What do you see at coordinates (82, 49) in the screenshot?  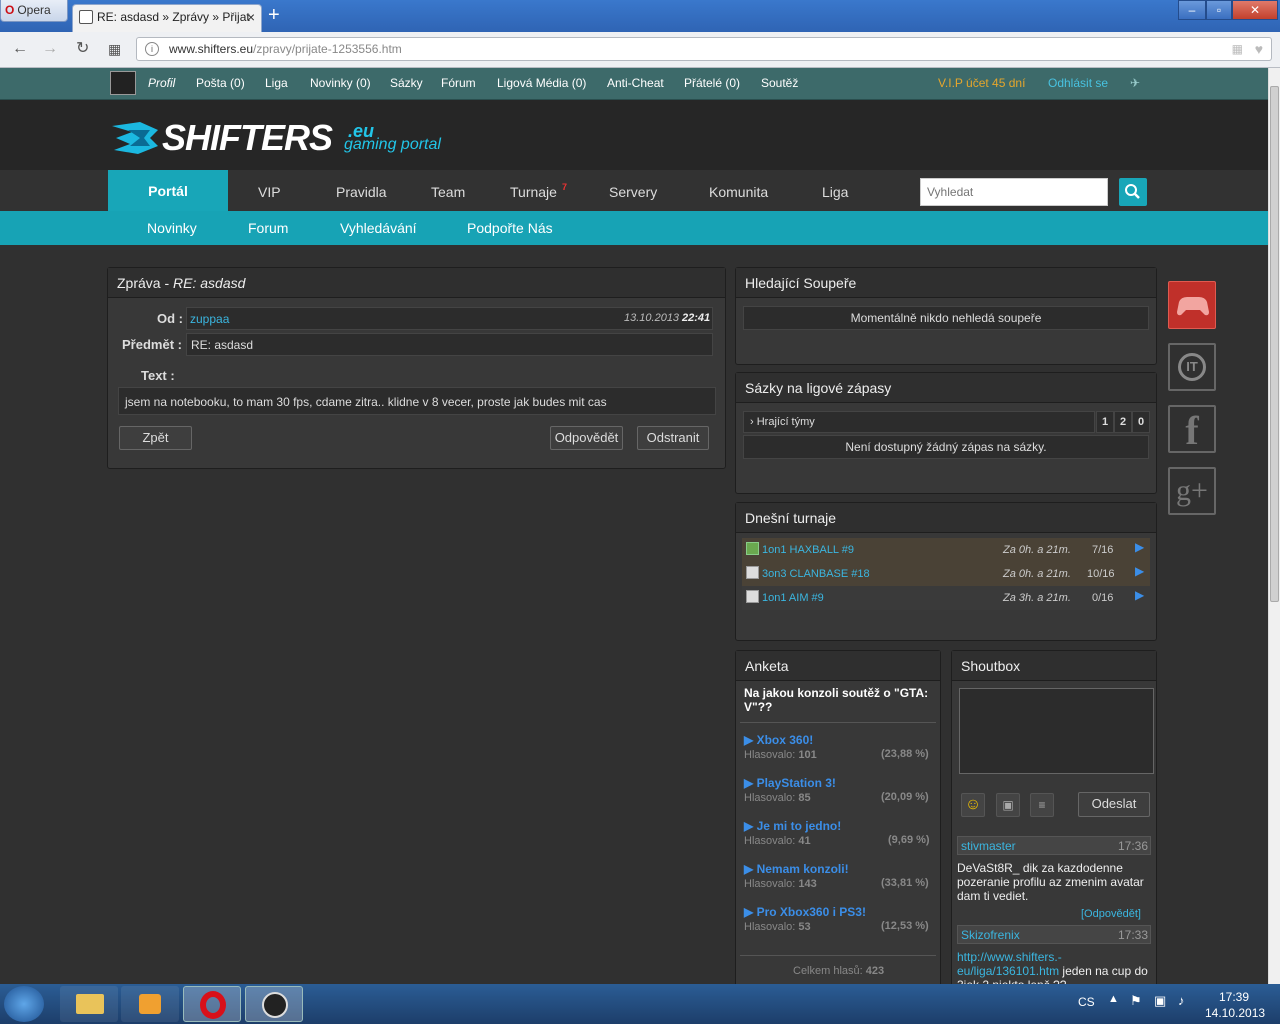 I see `reload-icon: ↻` at bounding box center [82, 49].